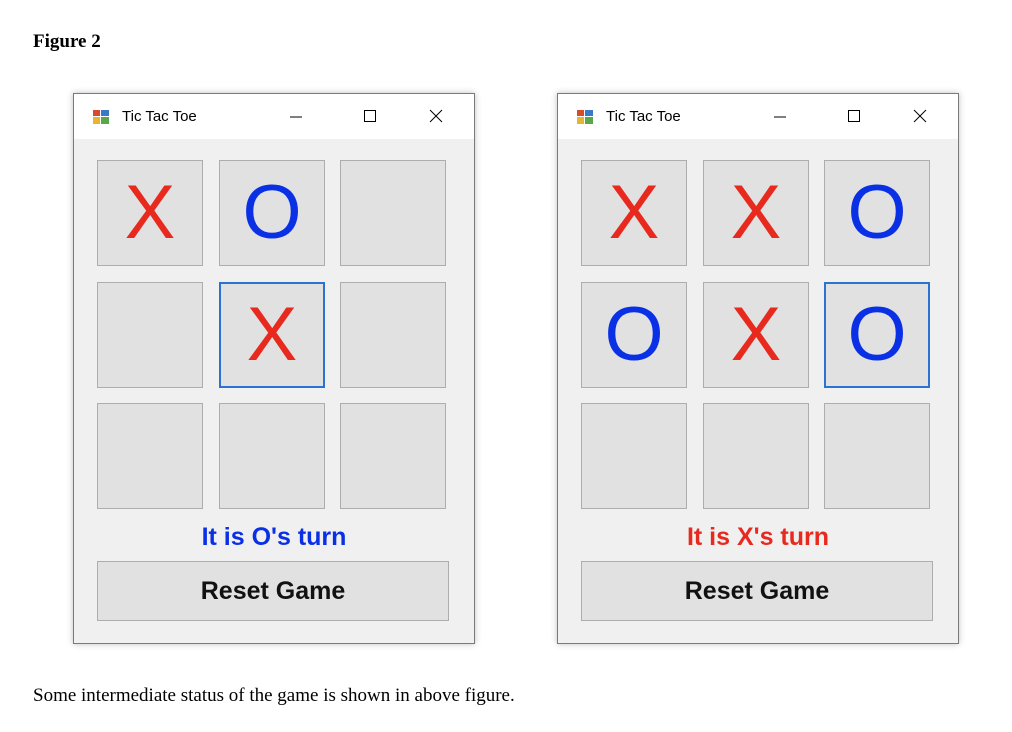  I want to click on turn-status-label: It is O's turn, so click(274, 537).